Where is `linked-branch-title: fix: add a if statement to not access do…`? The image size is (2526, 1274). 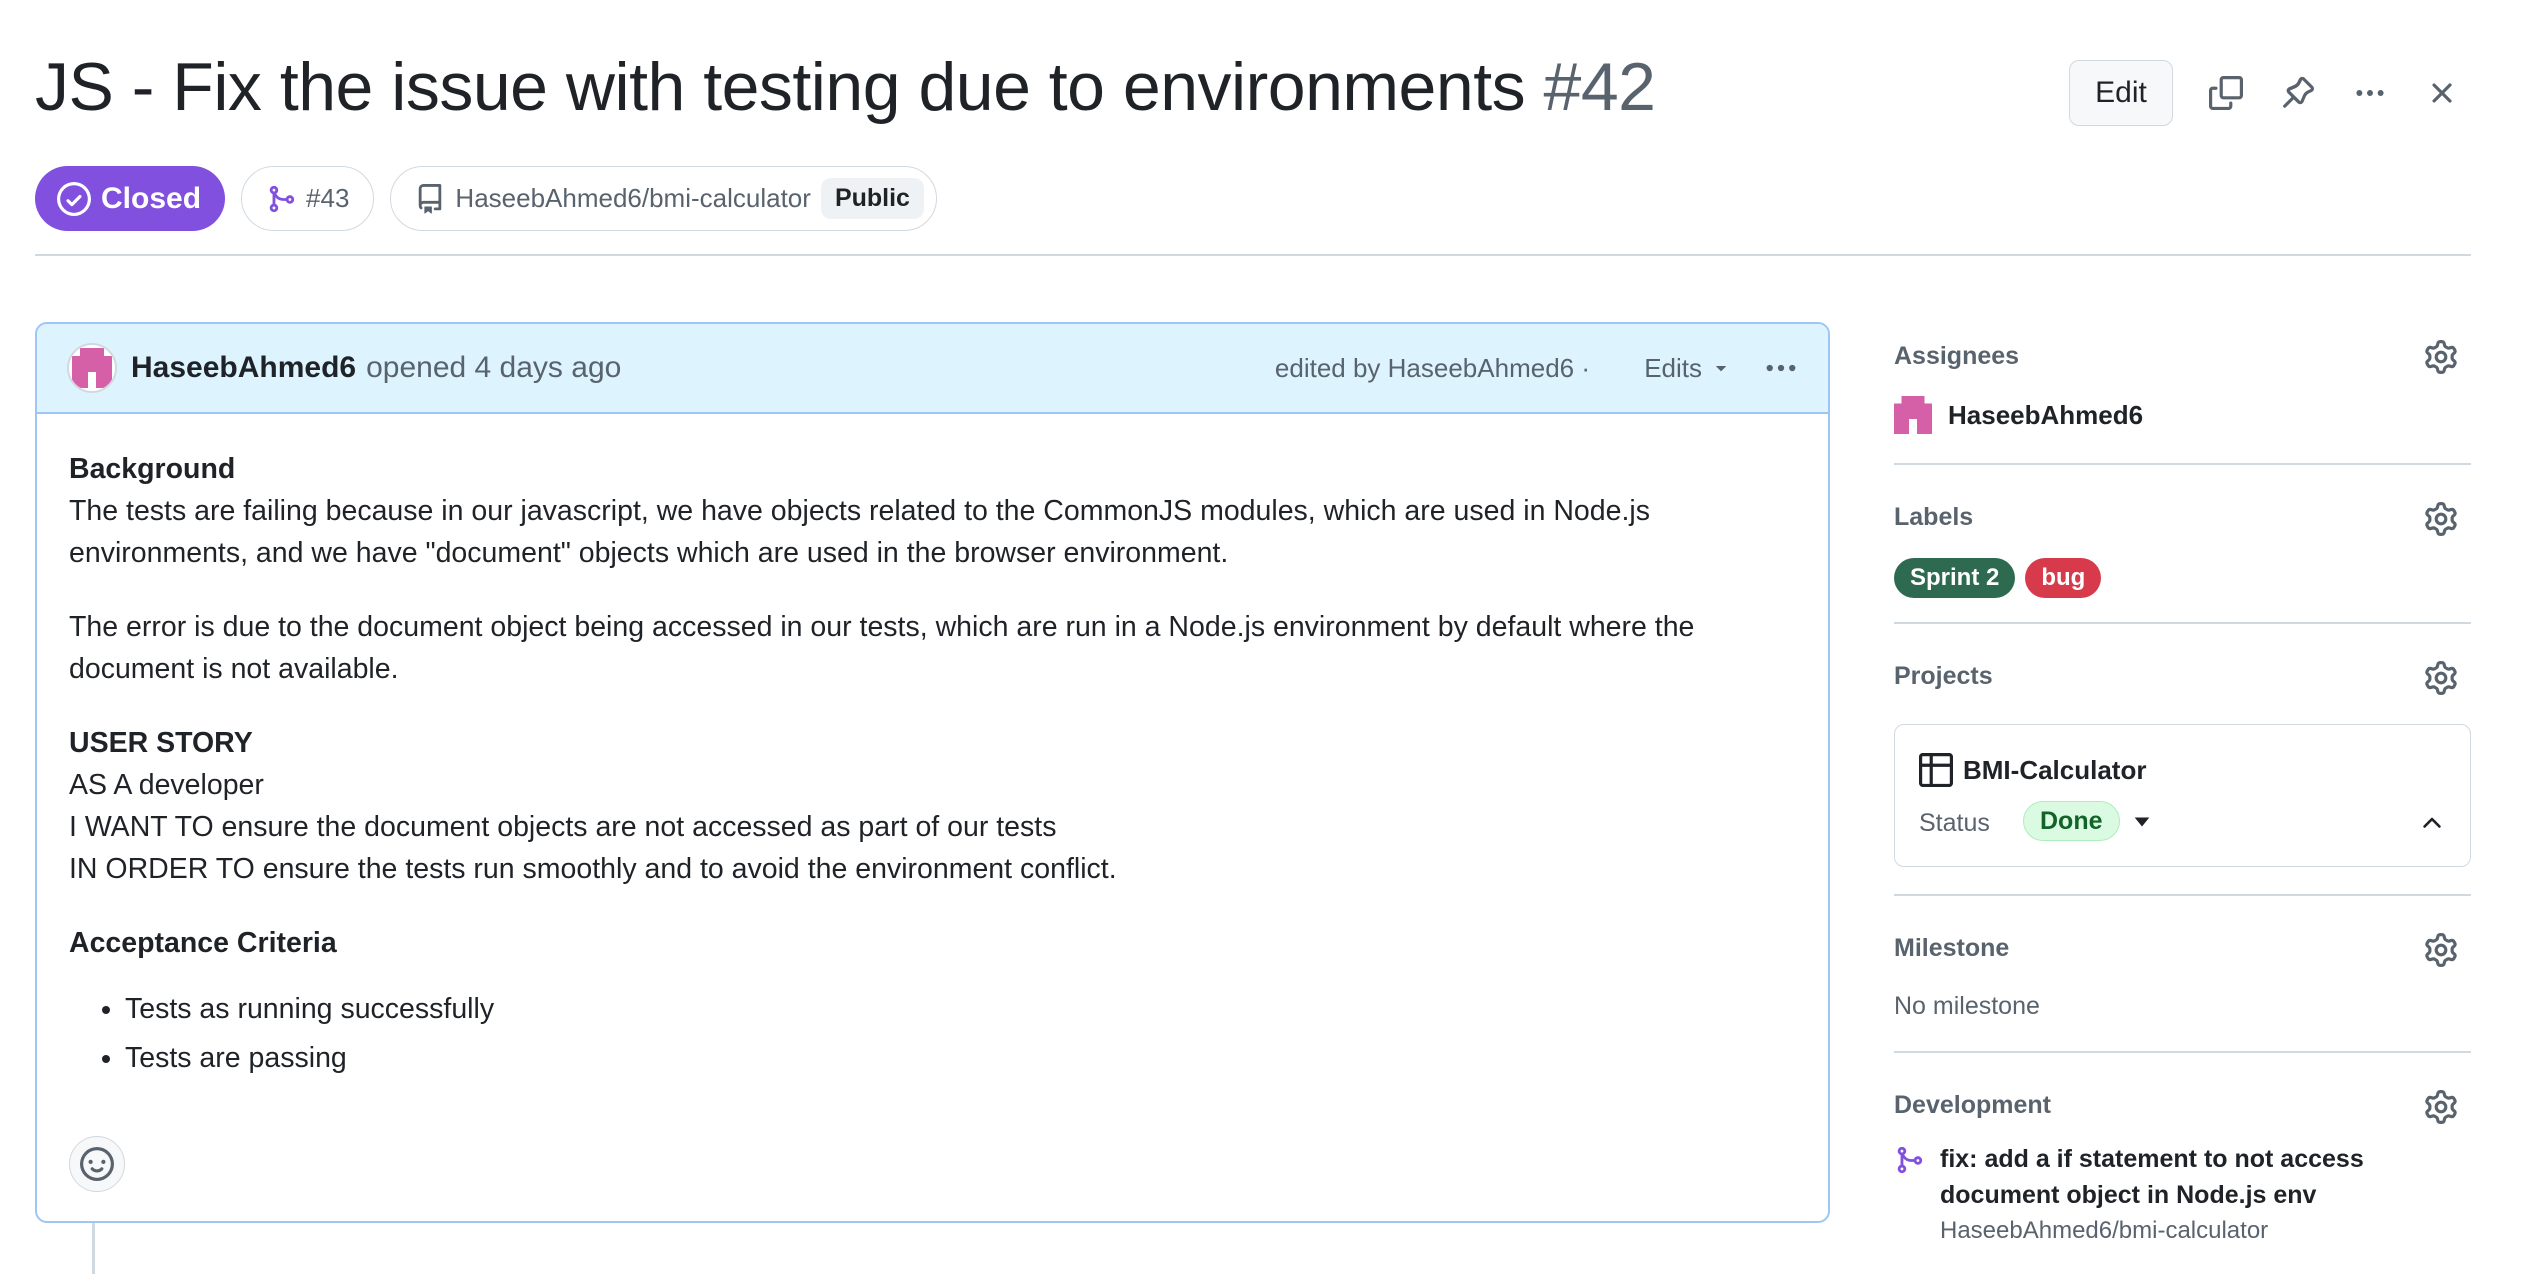 linked-branch-title: fix: add a if statement to not access do… is located at coordinates (2160, 1177).